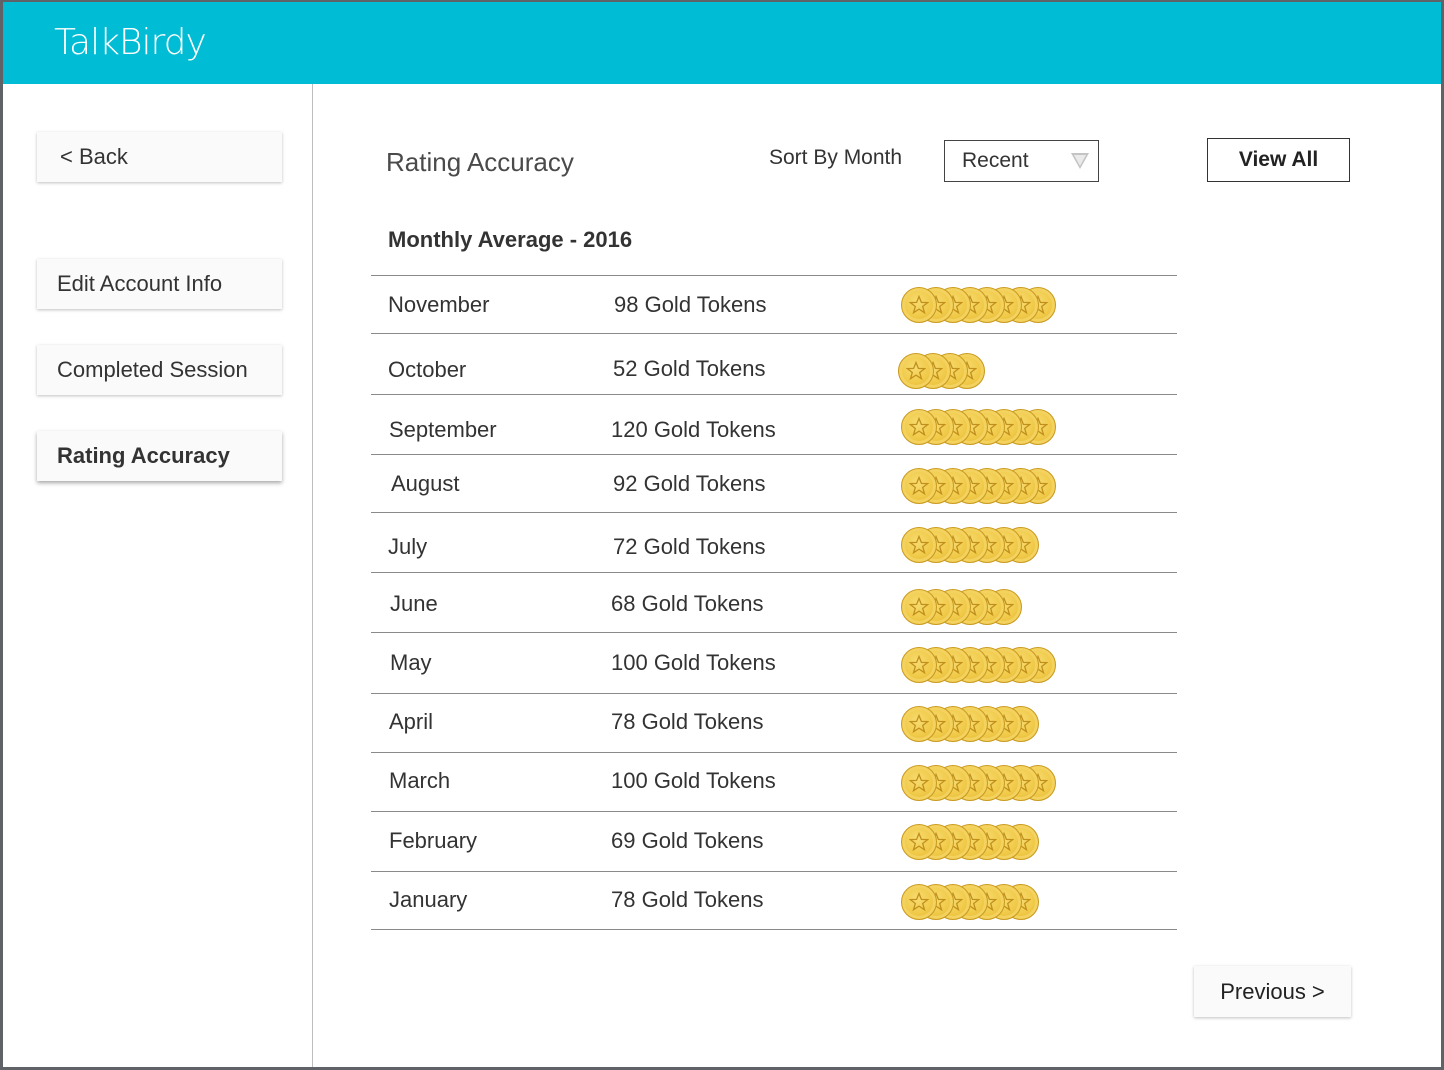 This screenshot has height=1070, width=1444. Describe the element at coordinates (159, 370) in the screenshot. I see `sidebar-item-completed-session: Completed Session` at that location.